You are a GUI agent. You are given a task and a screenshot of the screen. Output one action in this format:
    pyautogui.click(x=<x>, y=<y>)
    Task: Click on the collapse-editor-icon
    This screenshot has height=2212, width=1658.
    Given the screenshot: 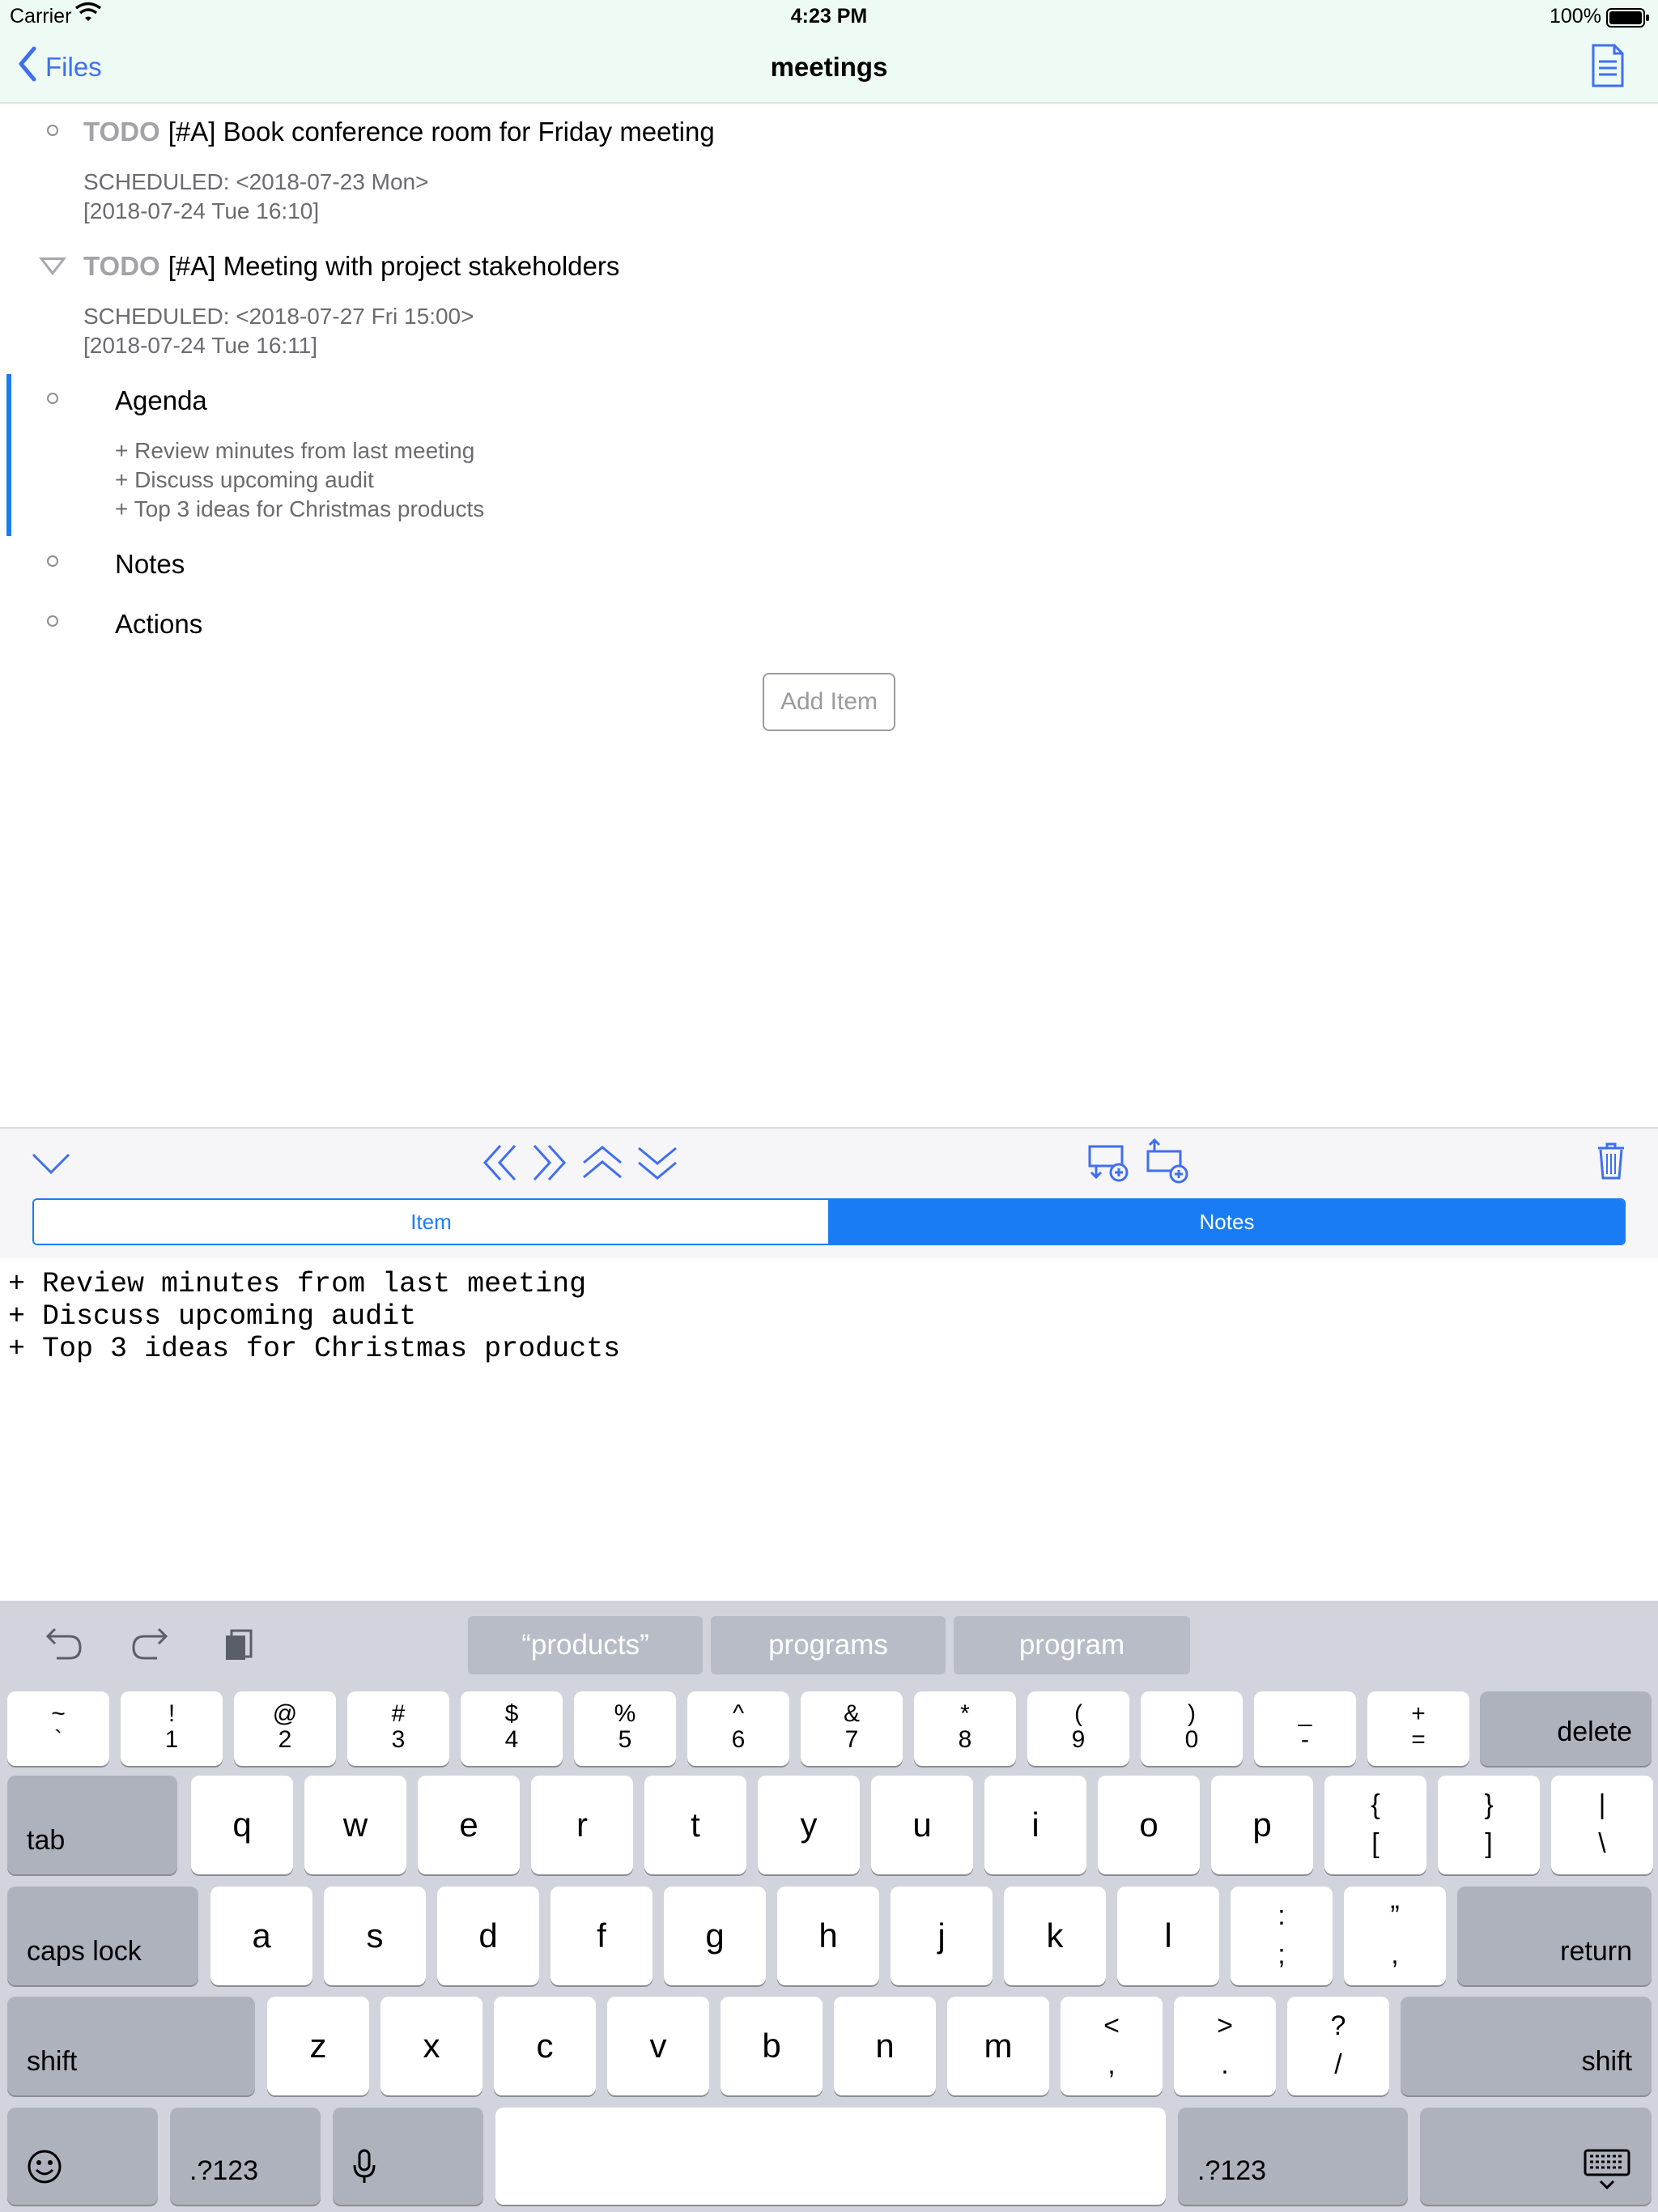 What is the action you would take?
    pyautogui.click(x=51, y=1163)
    